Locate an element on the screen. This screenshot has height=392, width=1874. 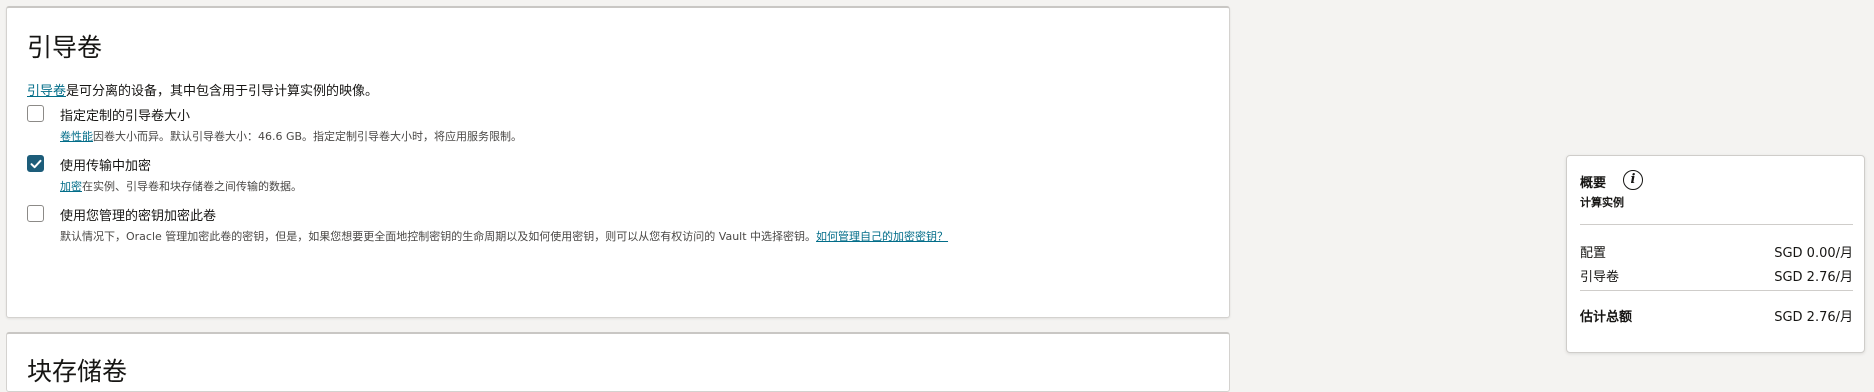
custom-size-checkbox is located at coordinates (35, 113).